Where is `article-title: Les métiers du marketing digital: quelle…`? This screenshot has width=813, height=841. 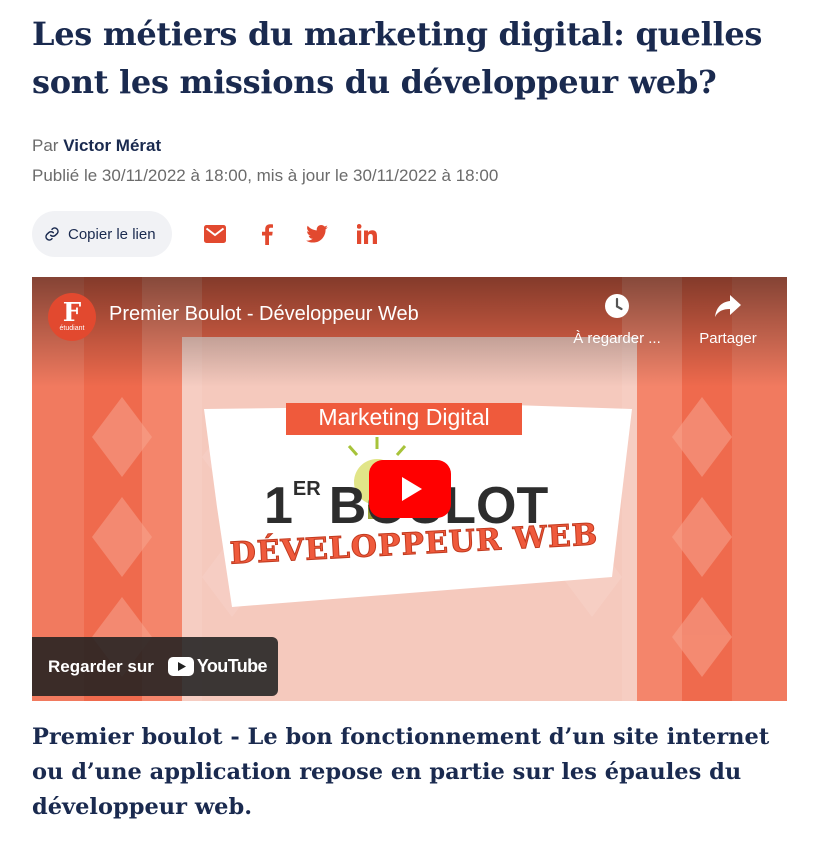 article-title: Les métiers du marketing digital: quelle… is located at coordinates (397, 58).